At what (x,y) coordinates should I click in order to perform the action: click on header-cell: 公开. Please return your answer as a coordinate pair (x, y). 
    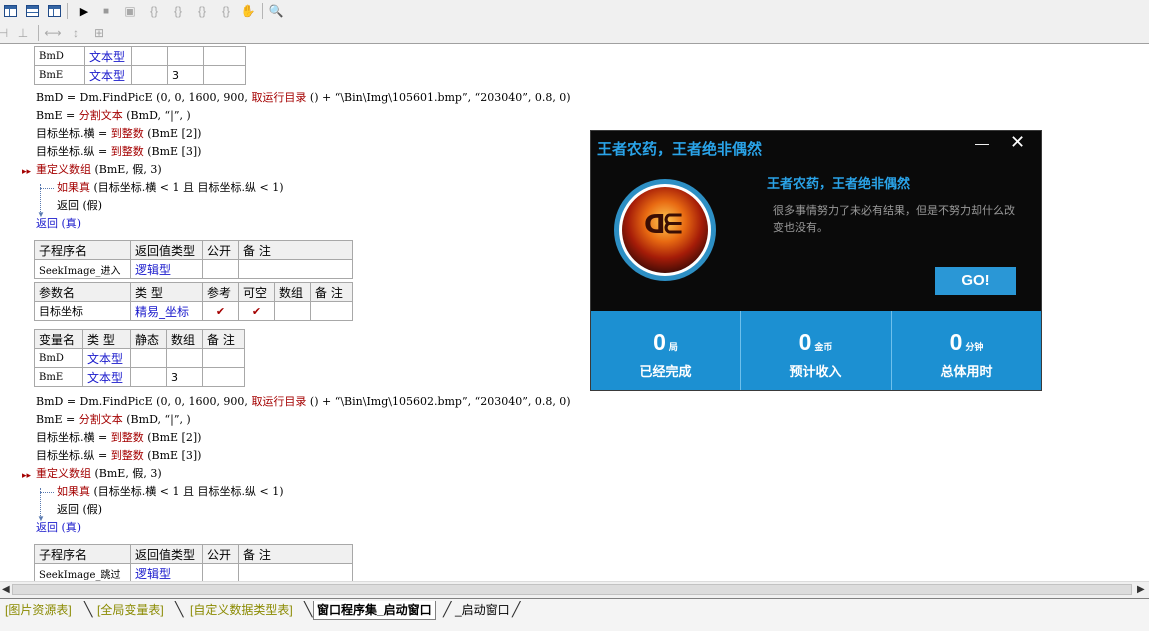
    Looking at the image, I should click on (220, 250).